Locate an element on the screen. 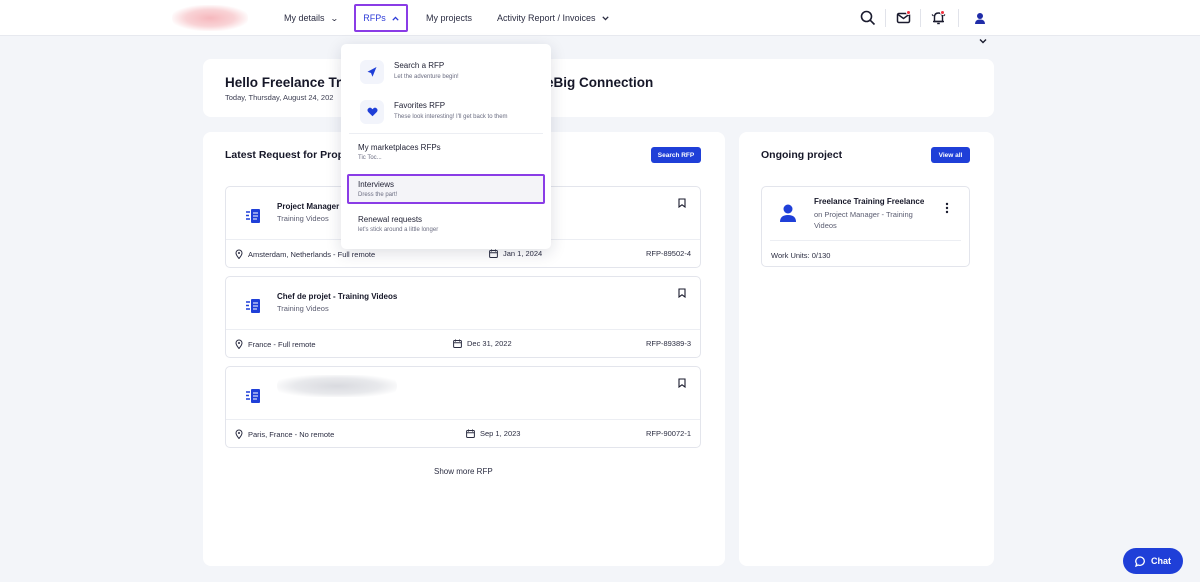 The image size is (1200, 582). dropdown-item-label: Search a RFP is located at coordinates (419, 65).